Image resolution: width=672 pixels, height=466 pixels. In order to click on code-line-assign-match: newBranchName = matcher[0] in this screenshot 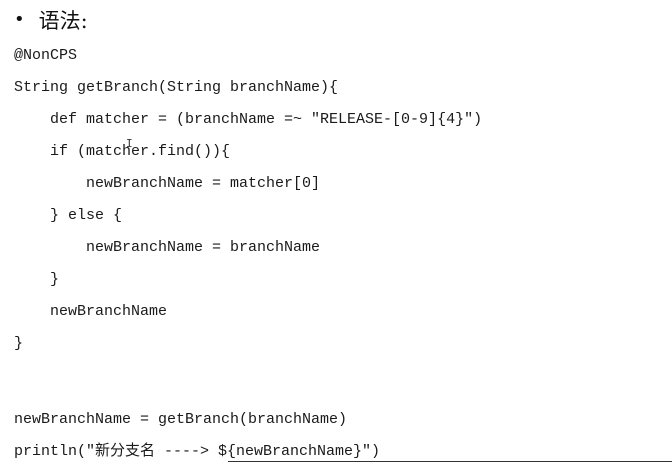, I will do `click(203, 183)`.